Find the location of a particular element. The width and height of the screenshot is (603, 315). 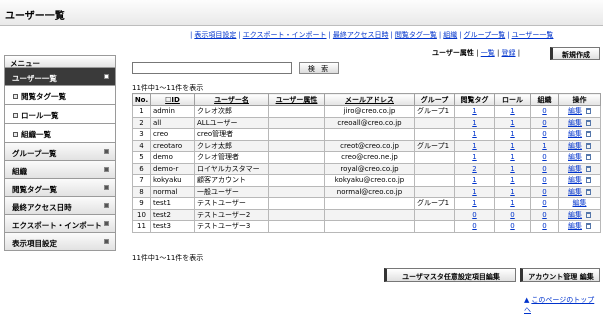

search-button: 検 索 is located at coordinates (319, 68).